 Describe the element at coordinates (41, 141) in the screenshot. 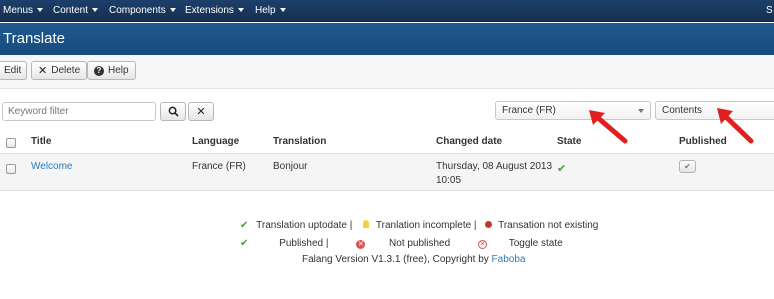

I see `column-header-title: Title` at that location.